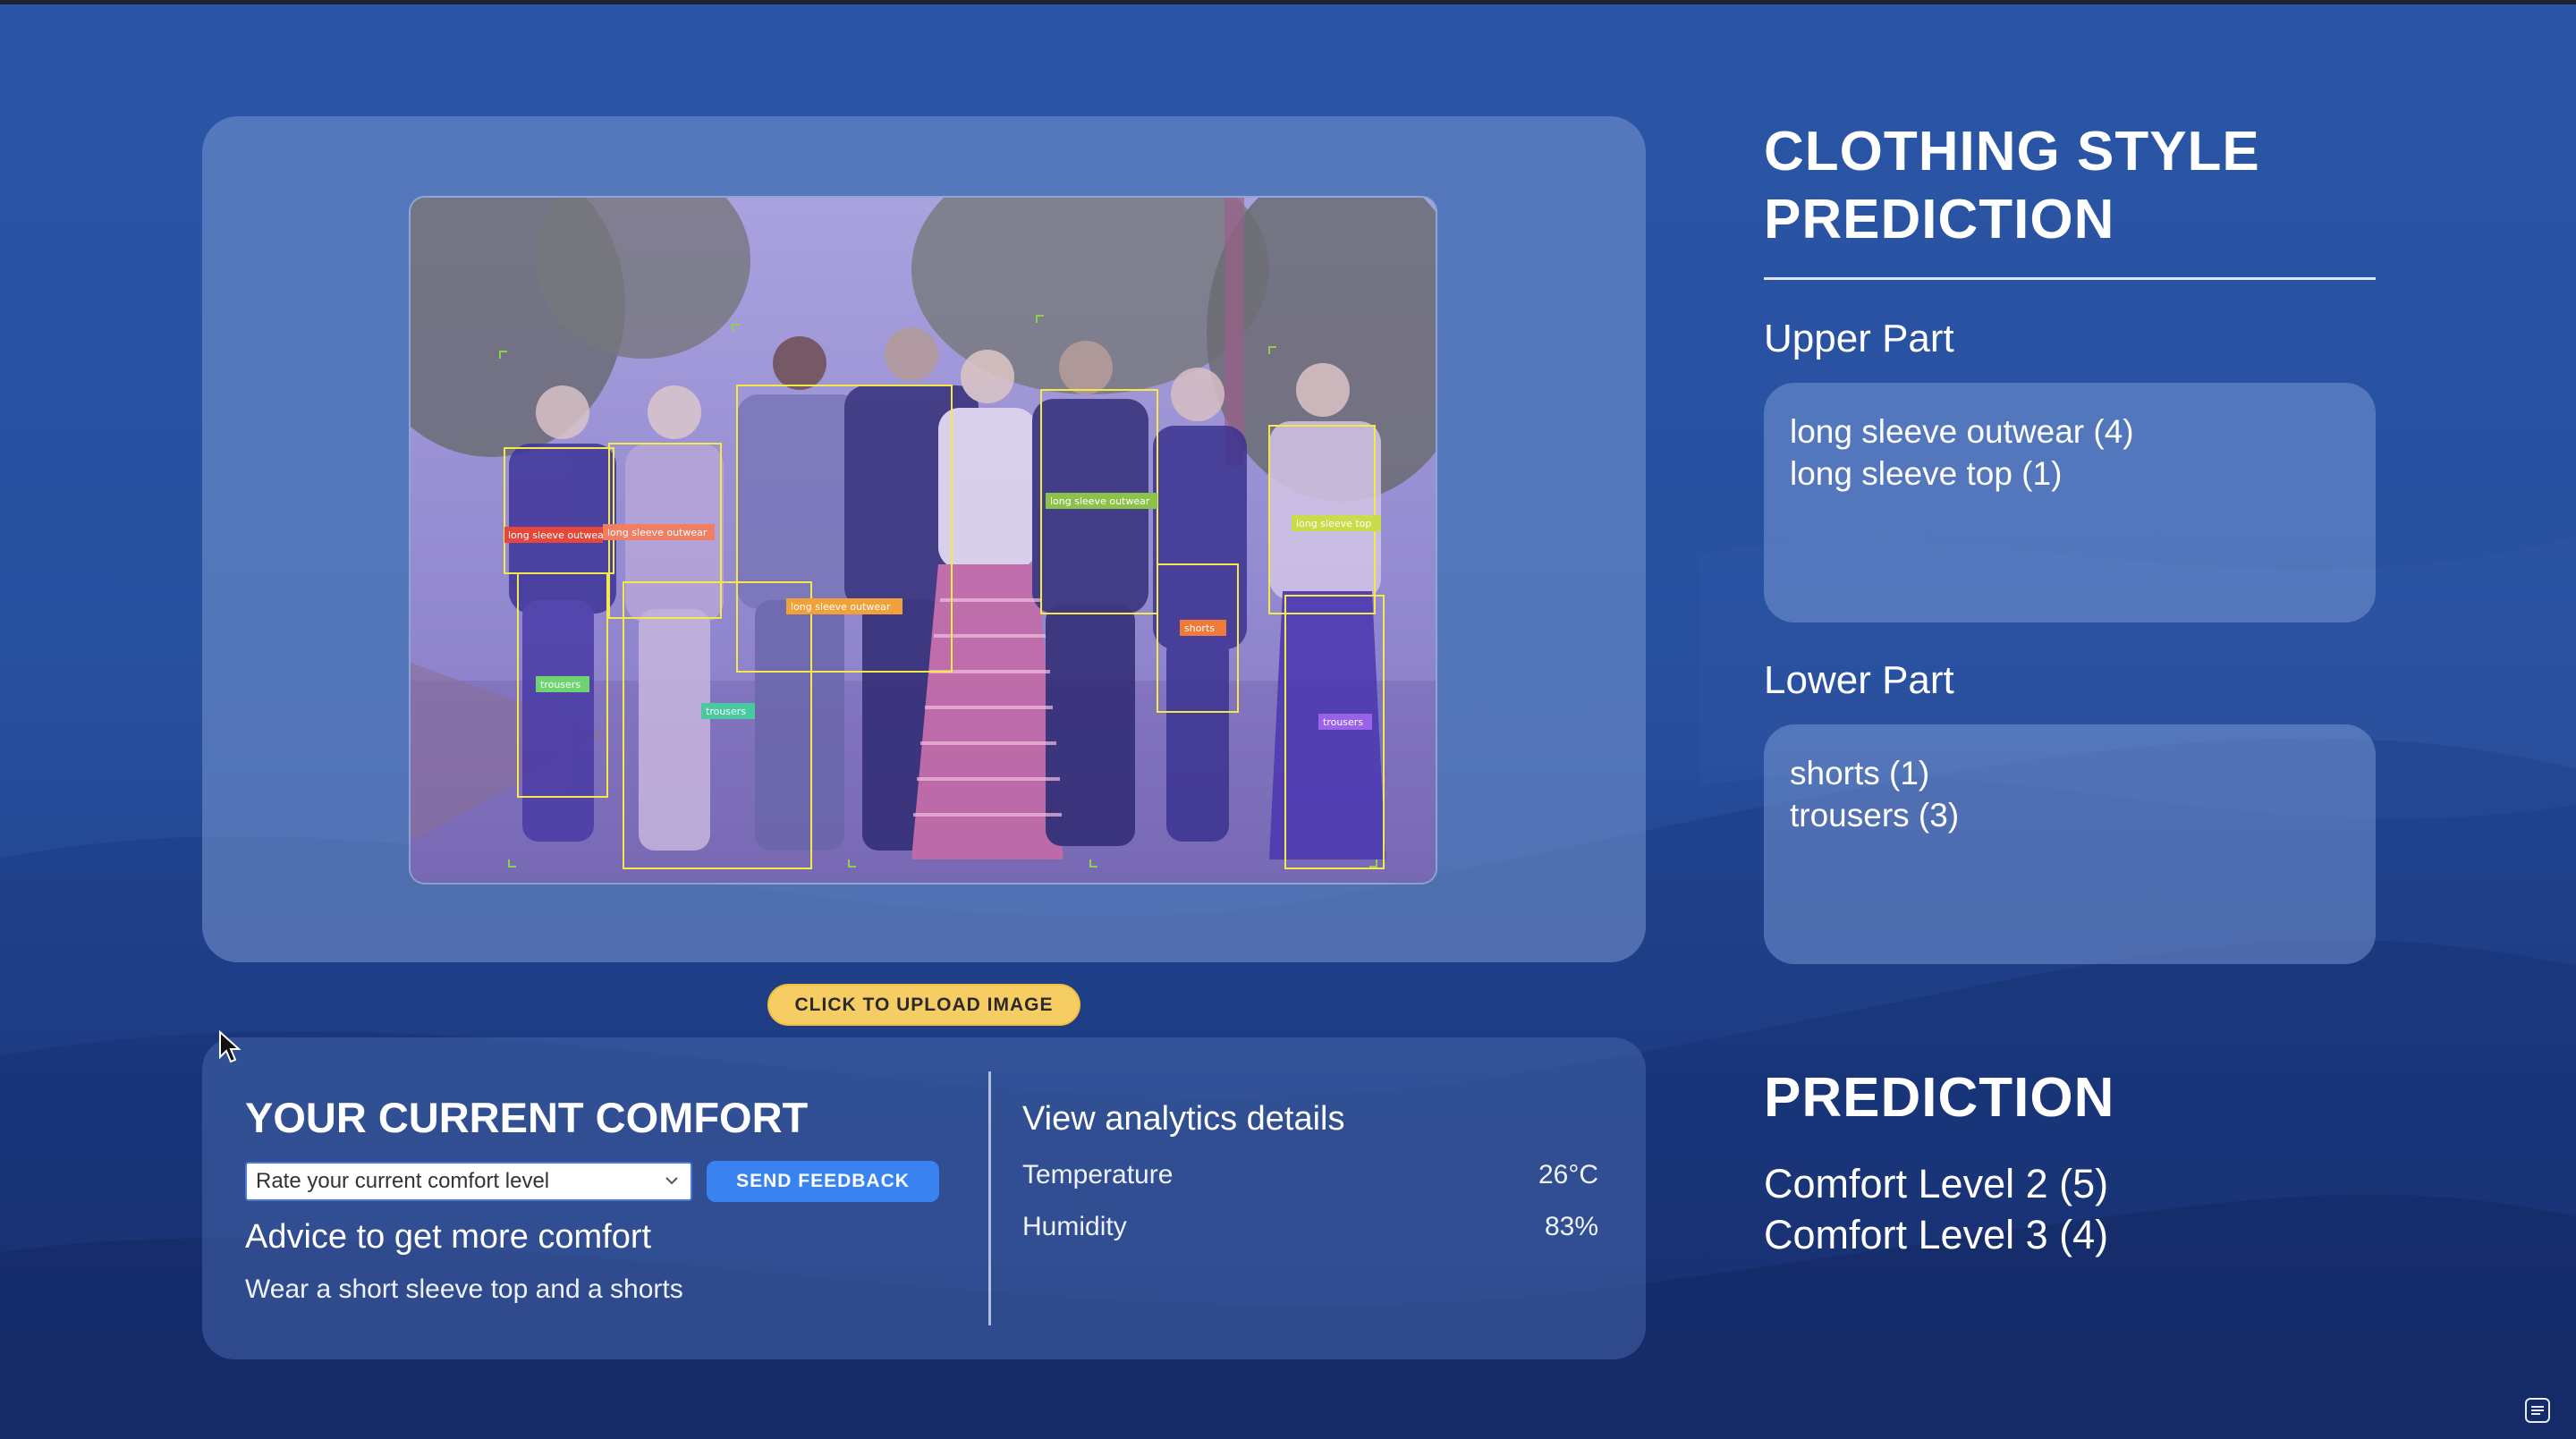  What do you see at coordinates (1183, 1119) in the screenshot?
I see `view-analytics-link: View analytics details` at bounding box center [1183, 1119].